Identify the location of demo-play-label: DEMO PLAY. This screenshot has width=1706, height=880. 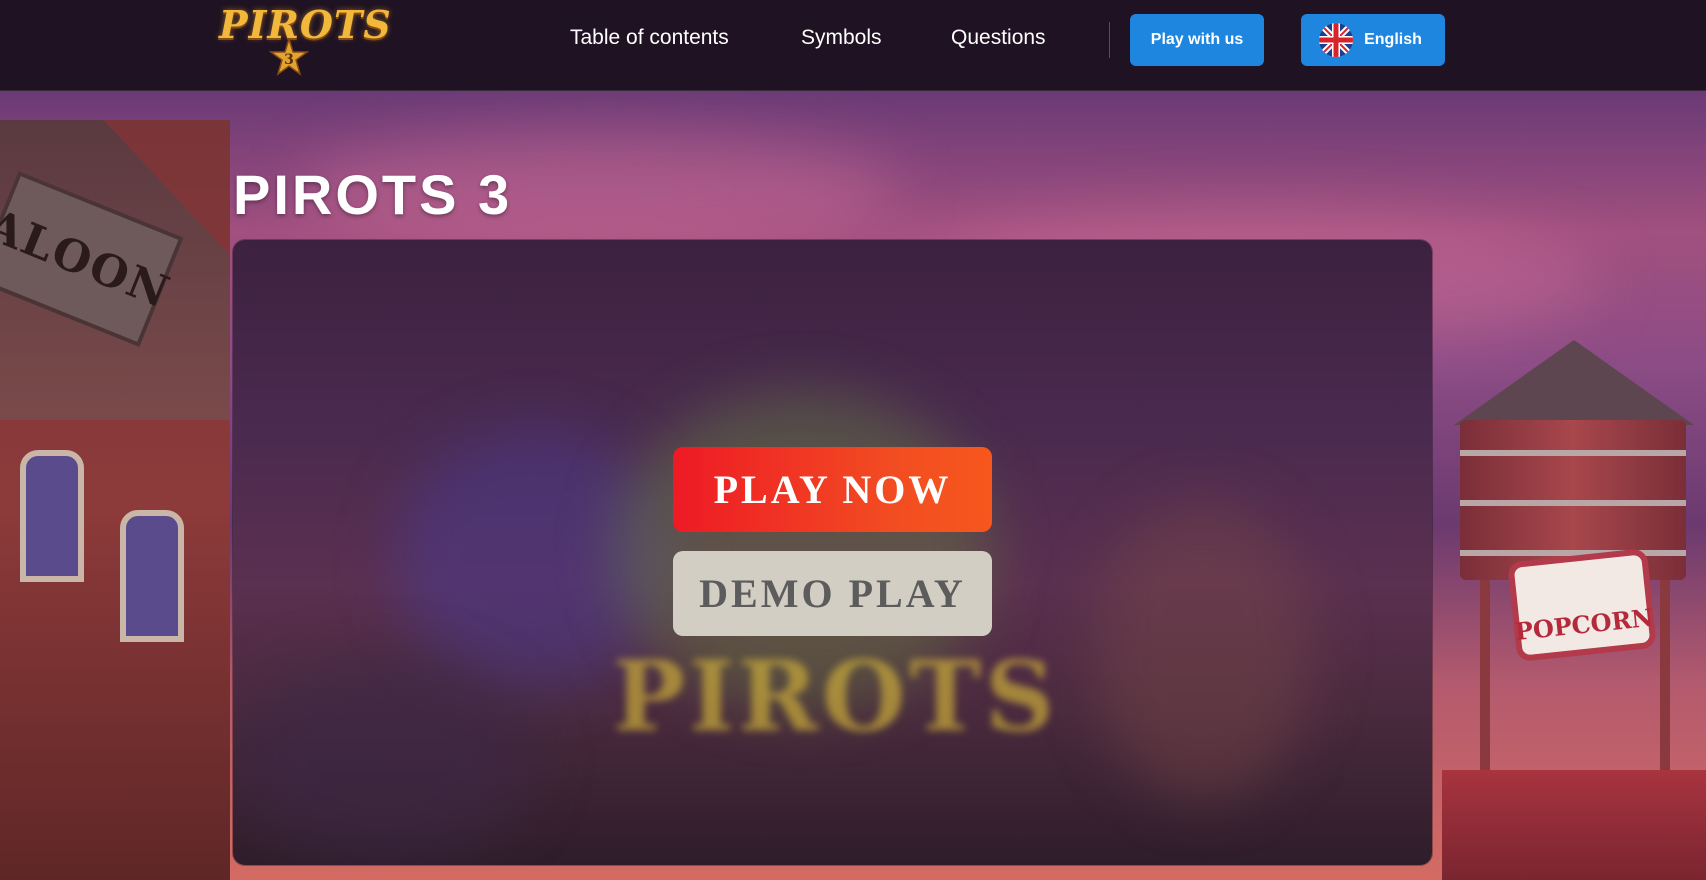
(832, 593).